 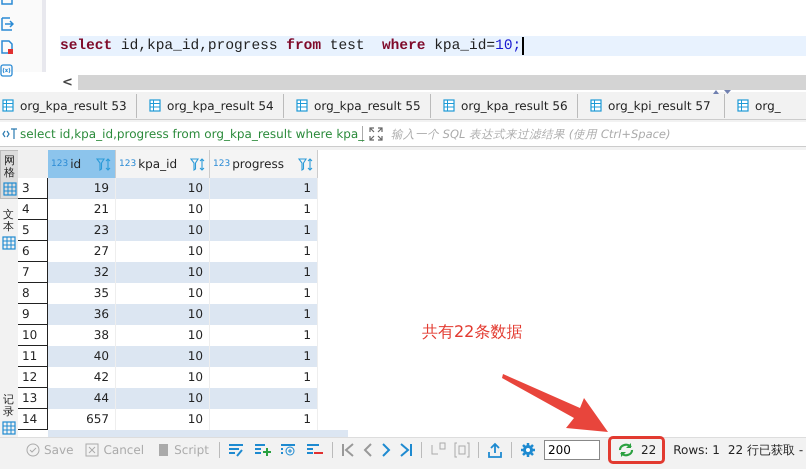 I want to click on table-cell: 23, so click(x=82, y=230).